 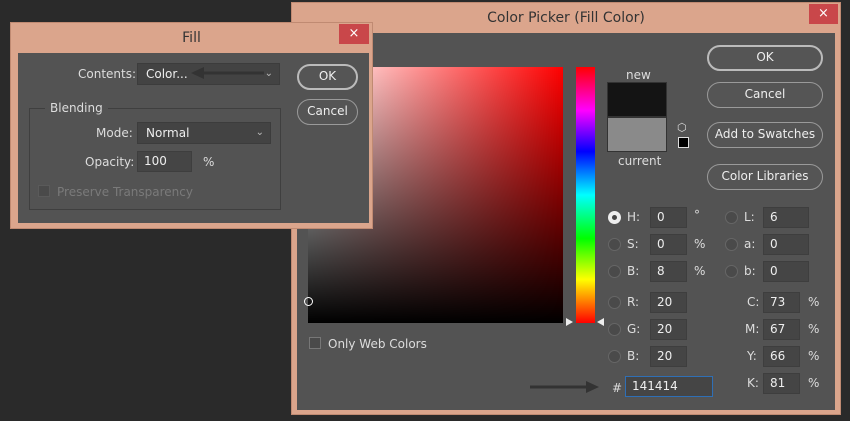 What do you see at coordinates (786, 271) in the screenshot?
I see `b-lab-input: 0` at bounding box center [786, 271].